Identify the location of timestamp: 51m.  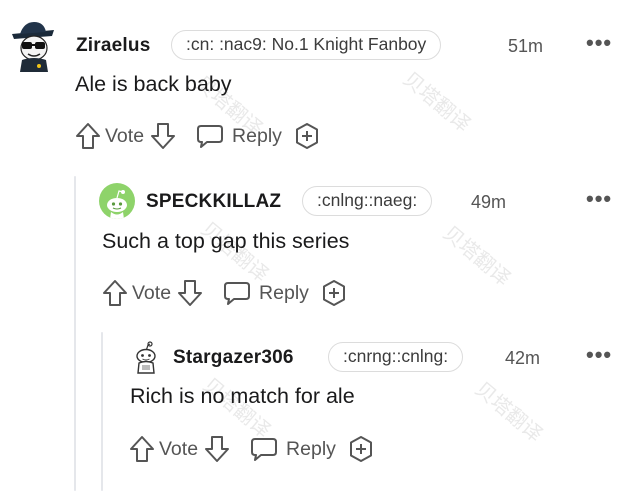
(526, 46).